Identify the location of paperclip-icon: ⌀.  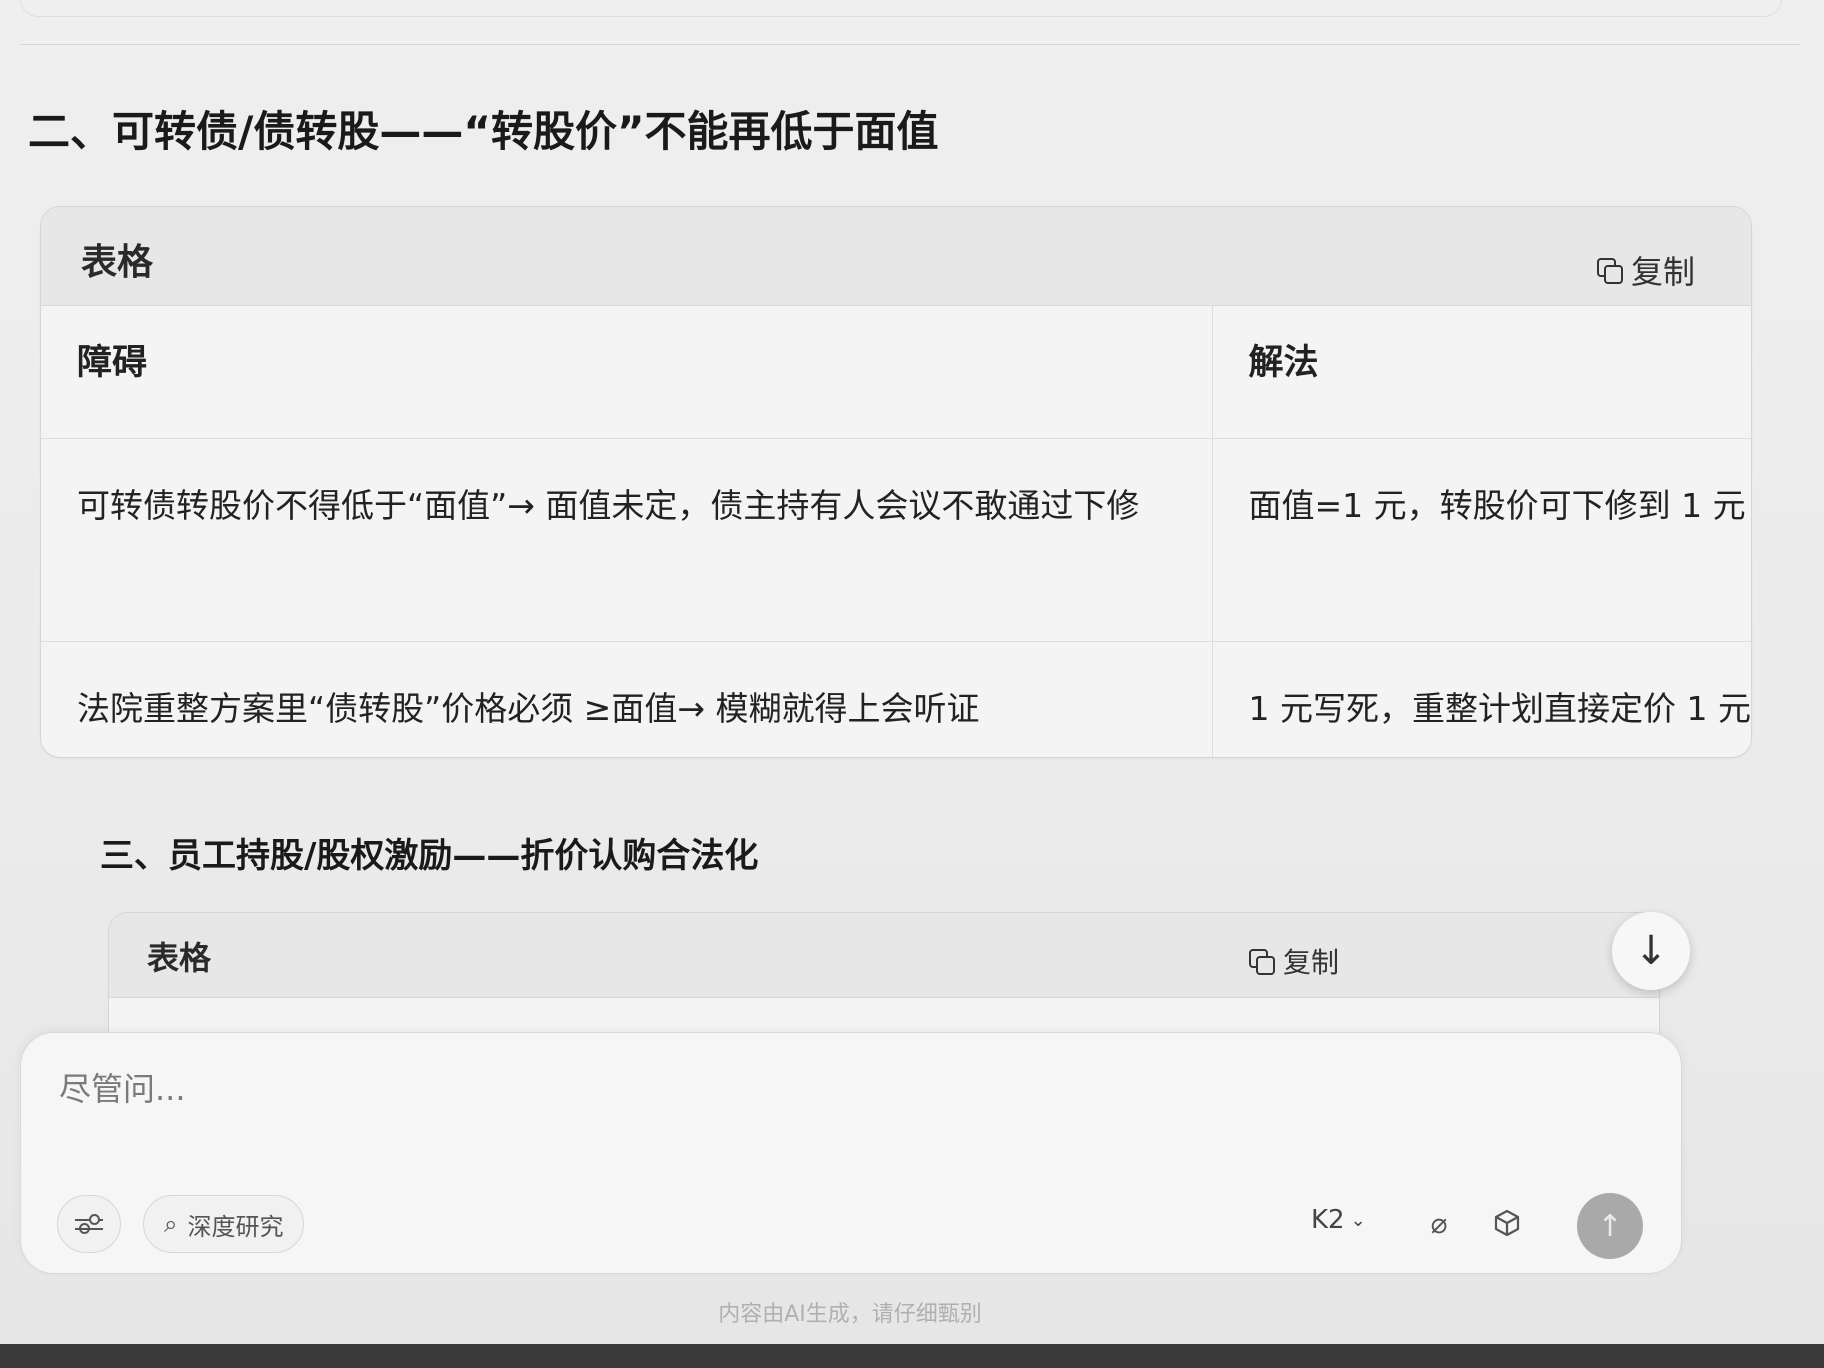
(1439, 1223).